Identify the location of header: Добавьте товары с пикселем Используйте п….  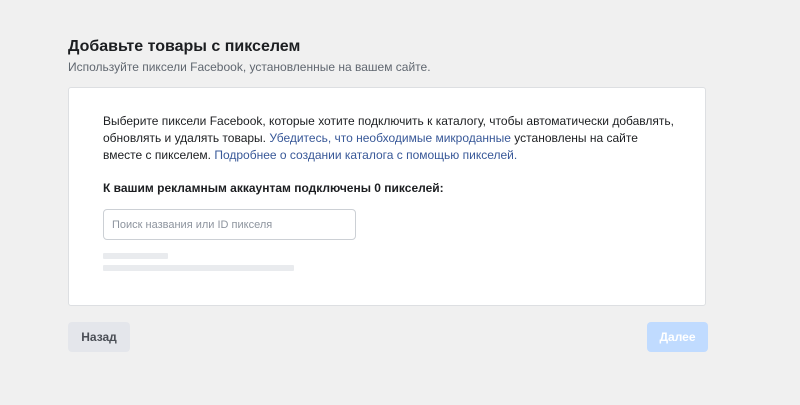
(388, 56).